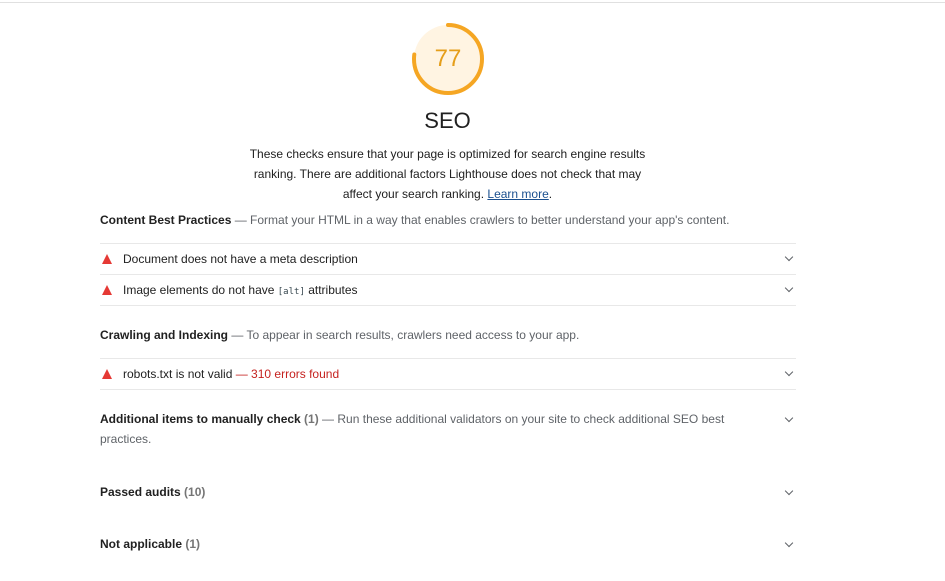 The image size is (945, 581). I want to click on group-title: Content Best Practices, so click(166, 220).